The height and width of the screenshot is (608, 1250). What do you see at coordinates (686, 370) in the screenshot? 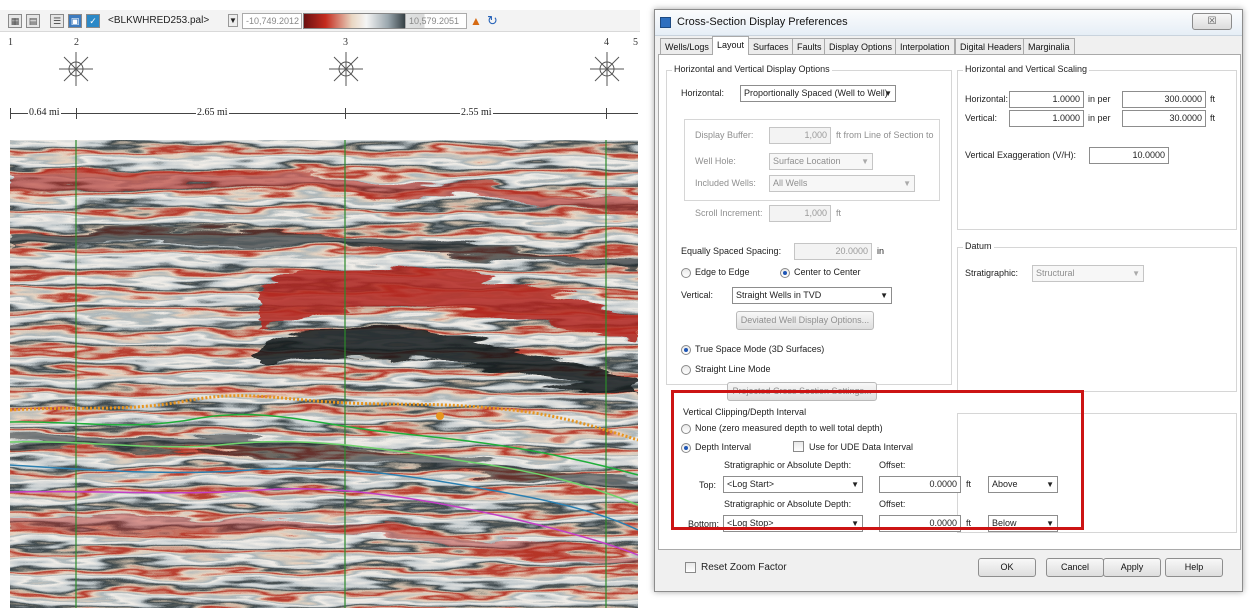
I see `straight-line-mode-radio` at bounding box center [686, 370].